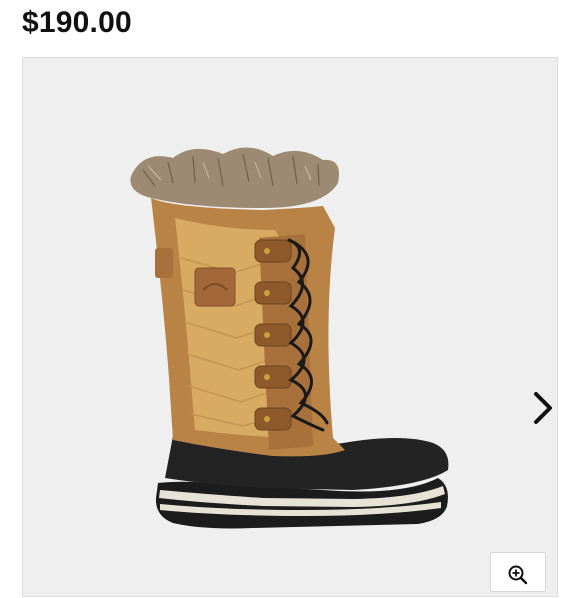  I want to click on zoom-button, so click(518, 572).